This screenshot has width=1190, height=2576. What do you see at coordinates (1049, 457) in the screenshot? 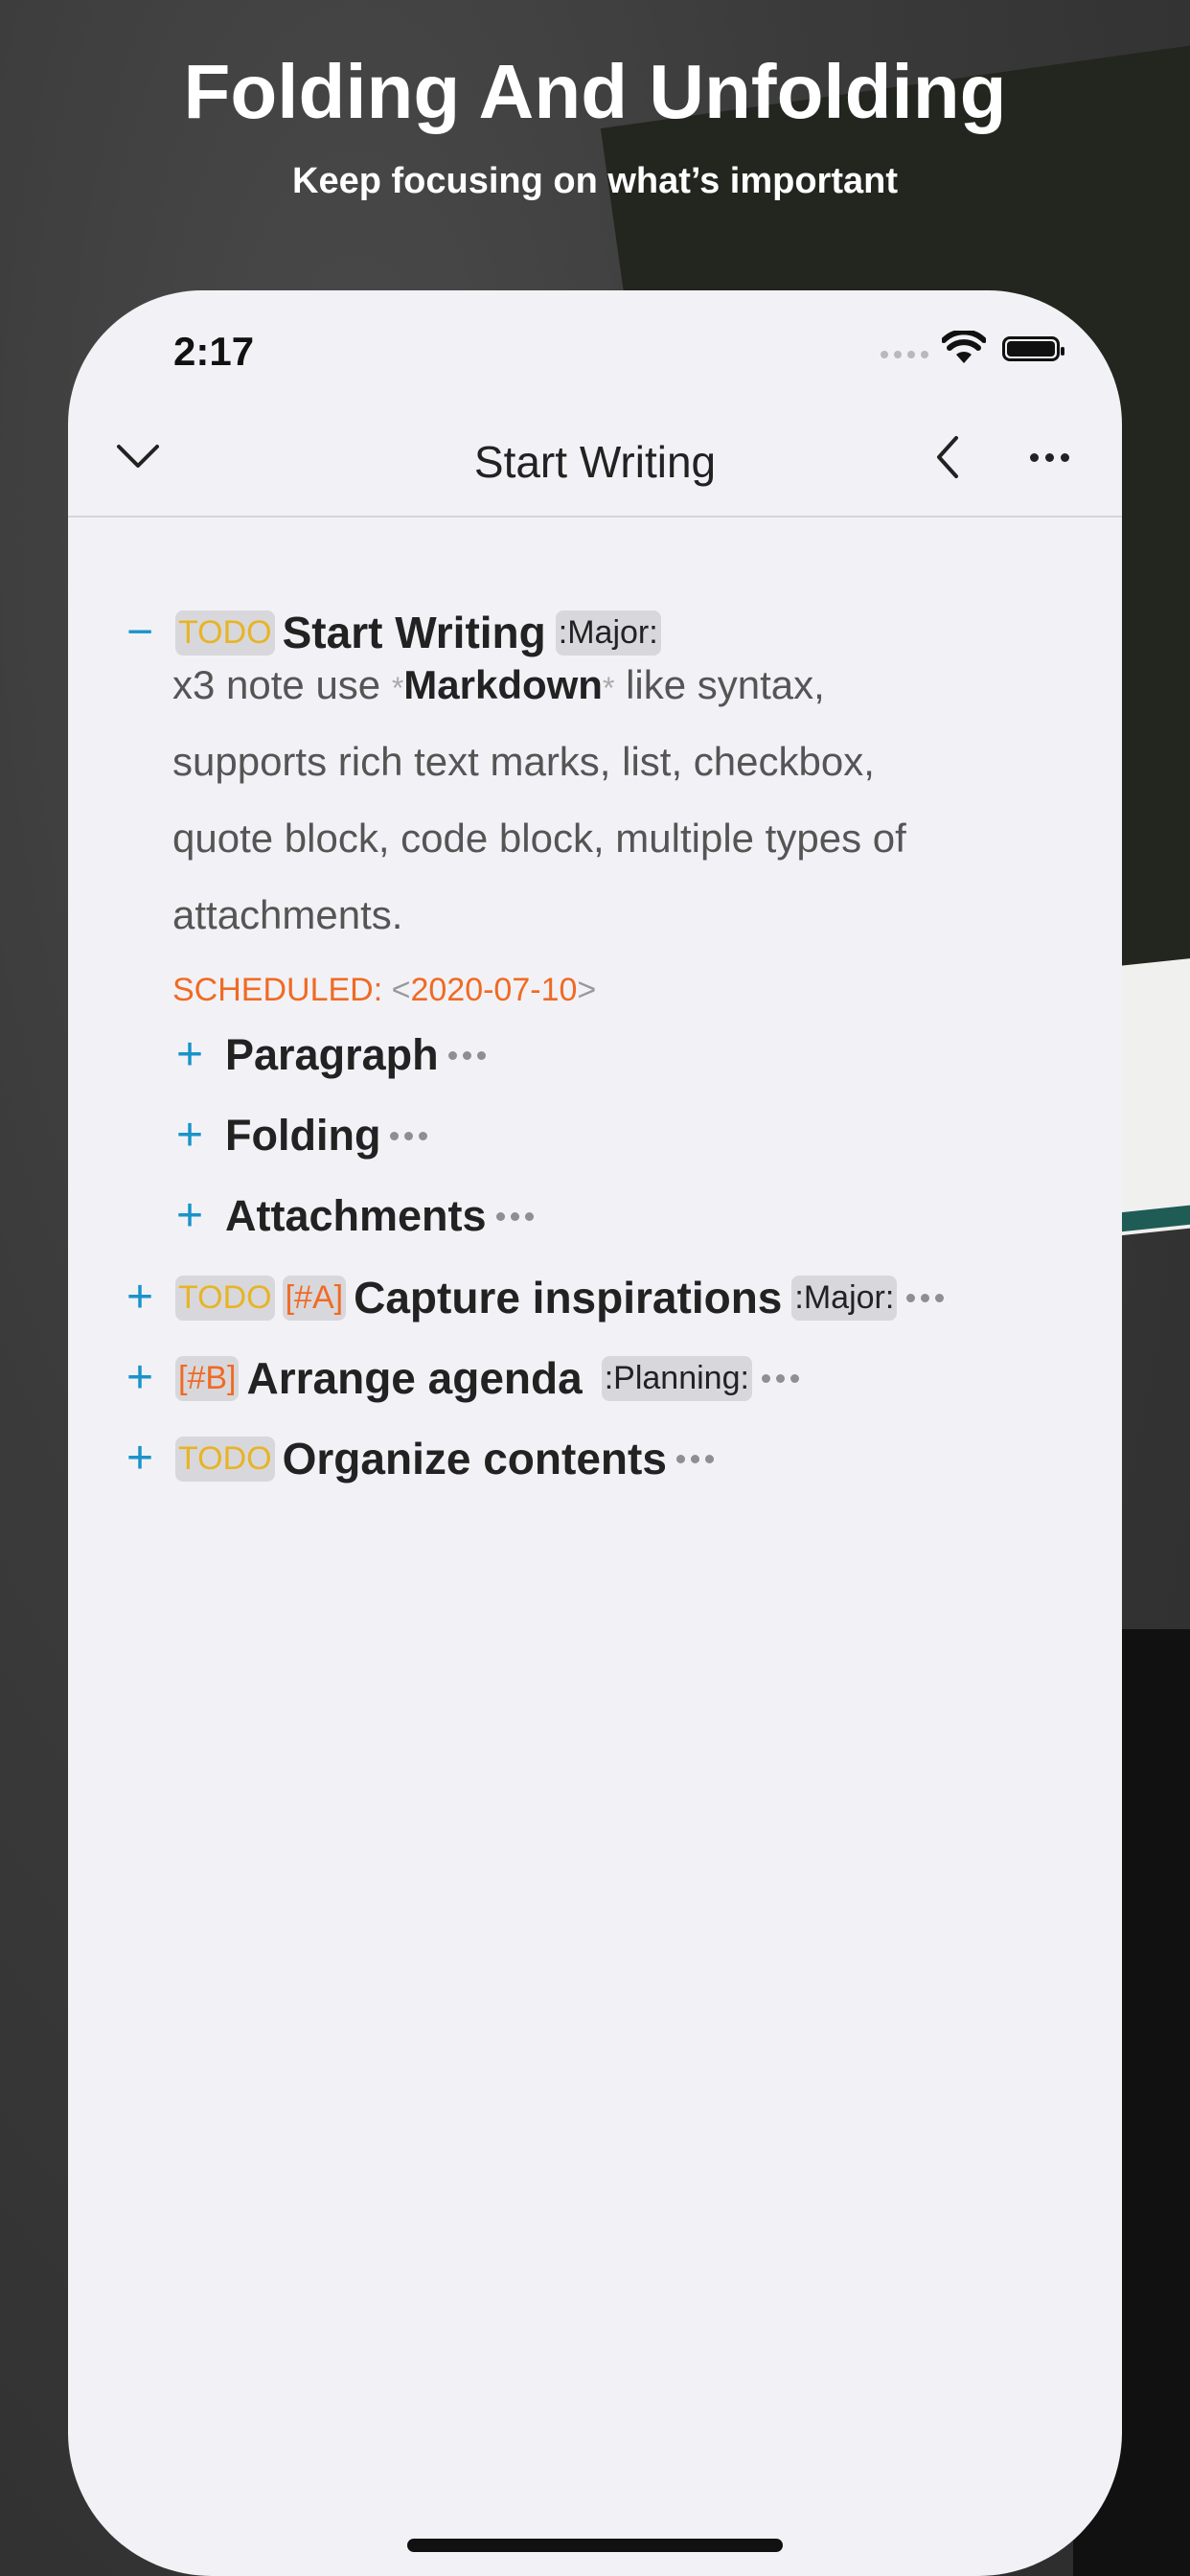
I see `more-options-icon` at bounding box center [1049, 457].